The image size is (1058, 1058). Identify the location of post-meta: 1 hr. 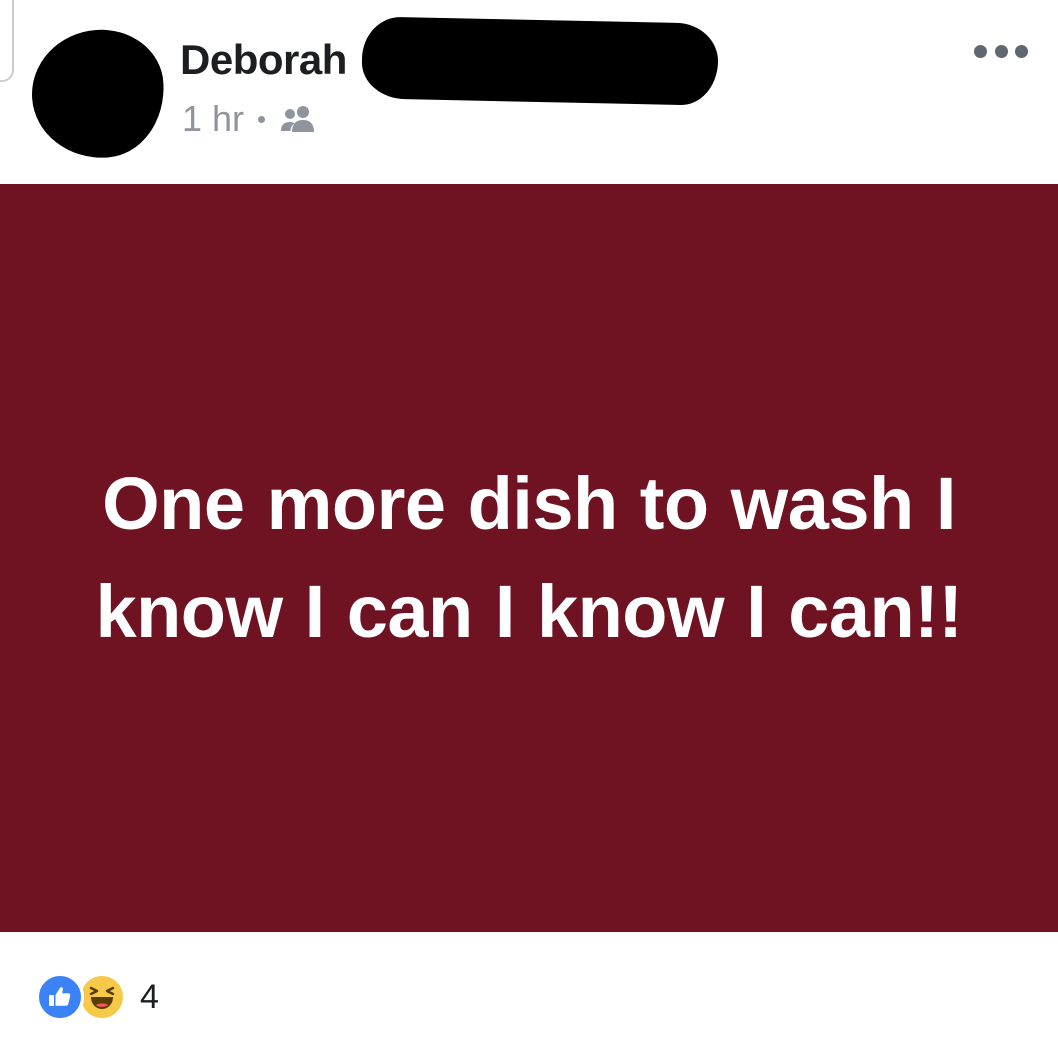
(249, 119).